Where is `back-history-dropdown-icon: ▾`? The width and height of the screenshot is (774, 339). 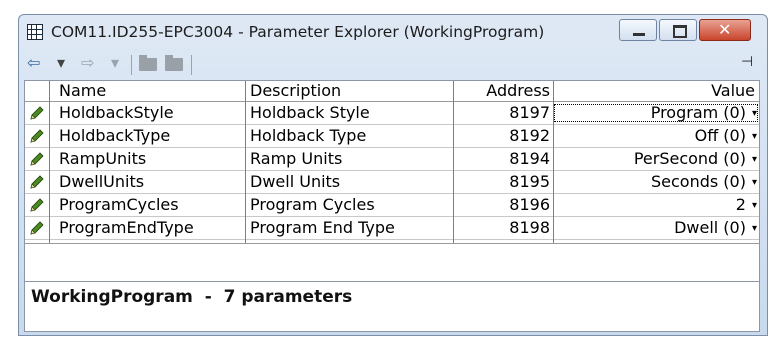
back-history-dropdown-icon: ▾ is located at coordinates (61, 62).